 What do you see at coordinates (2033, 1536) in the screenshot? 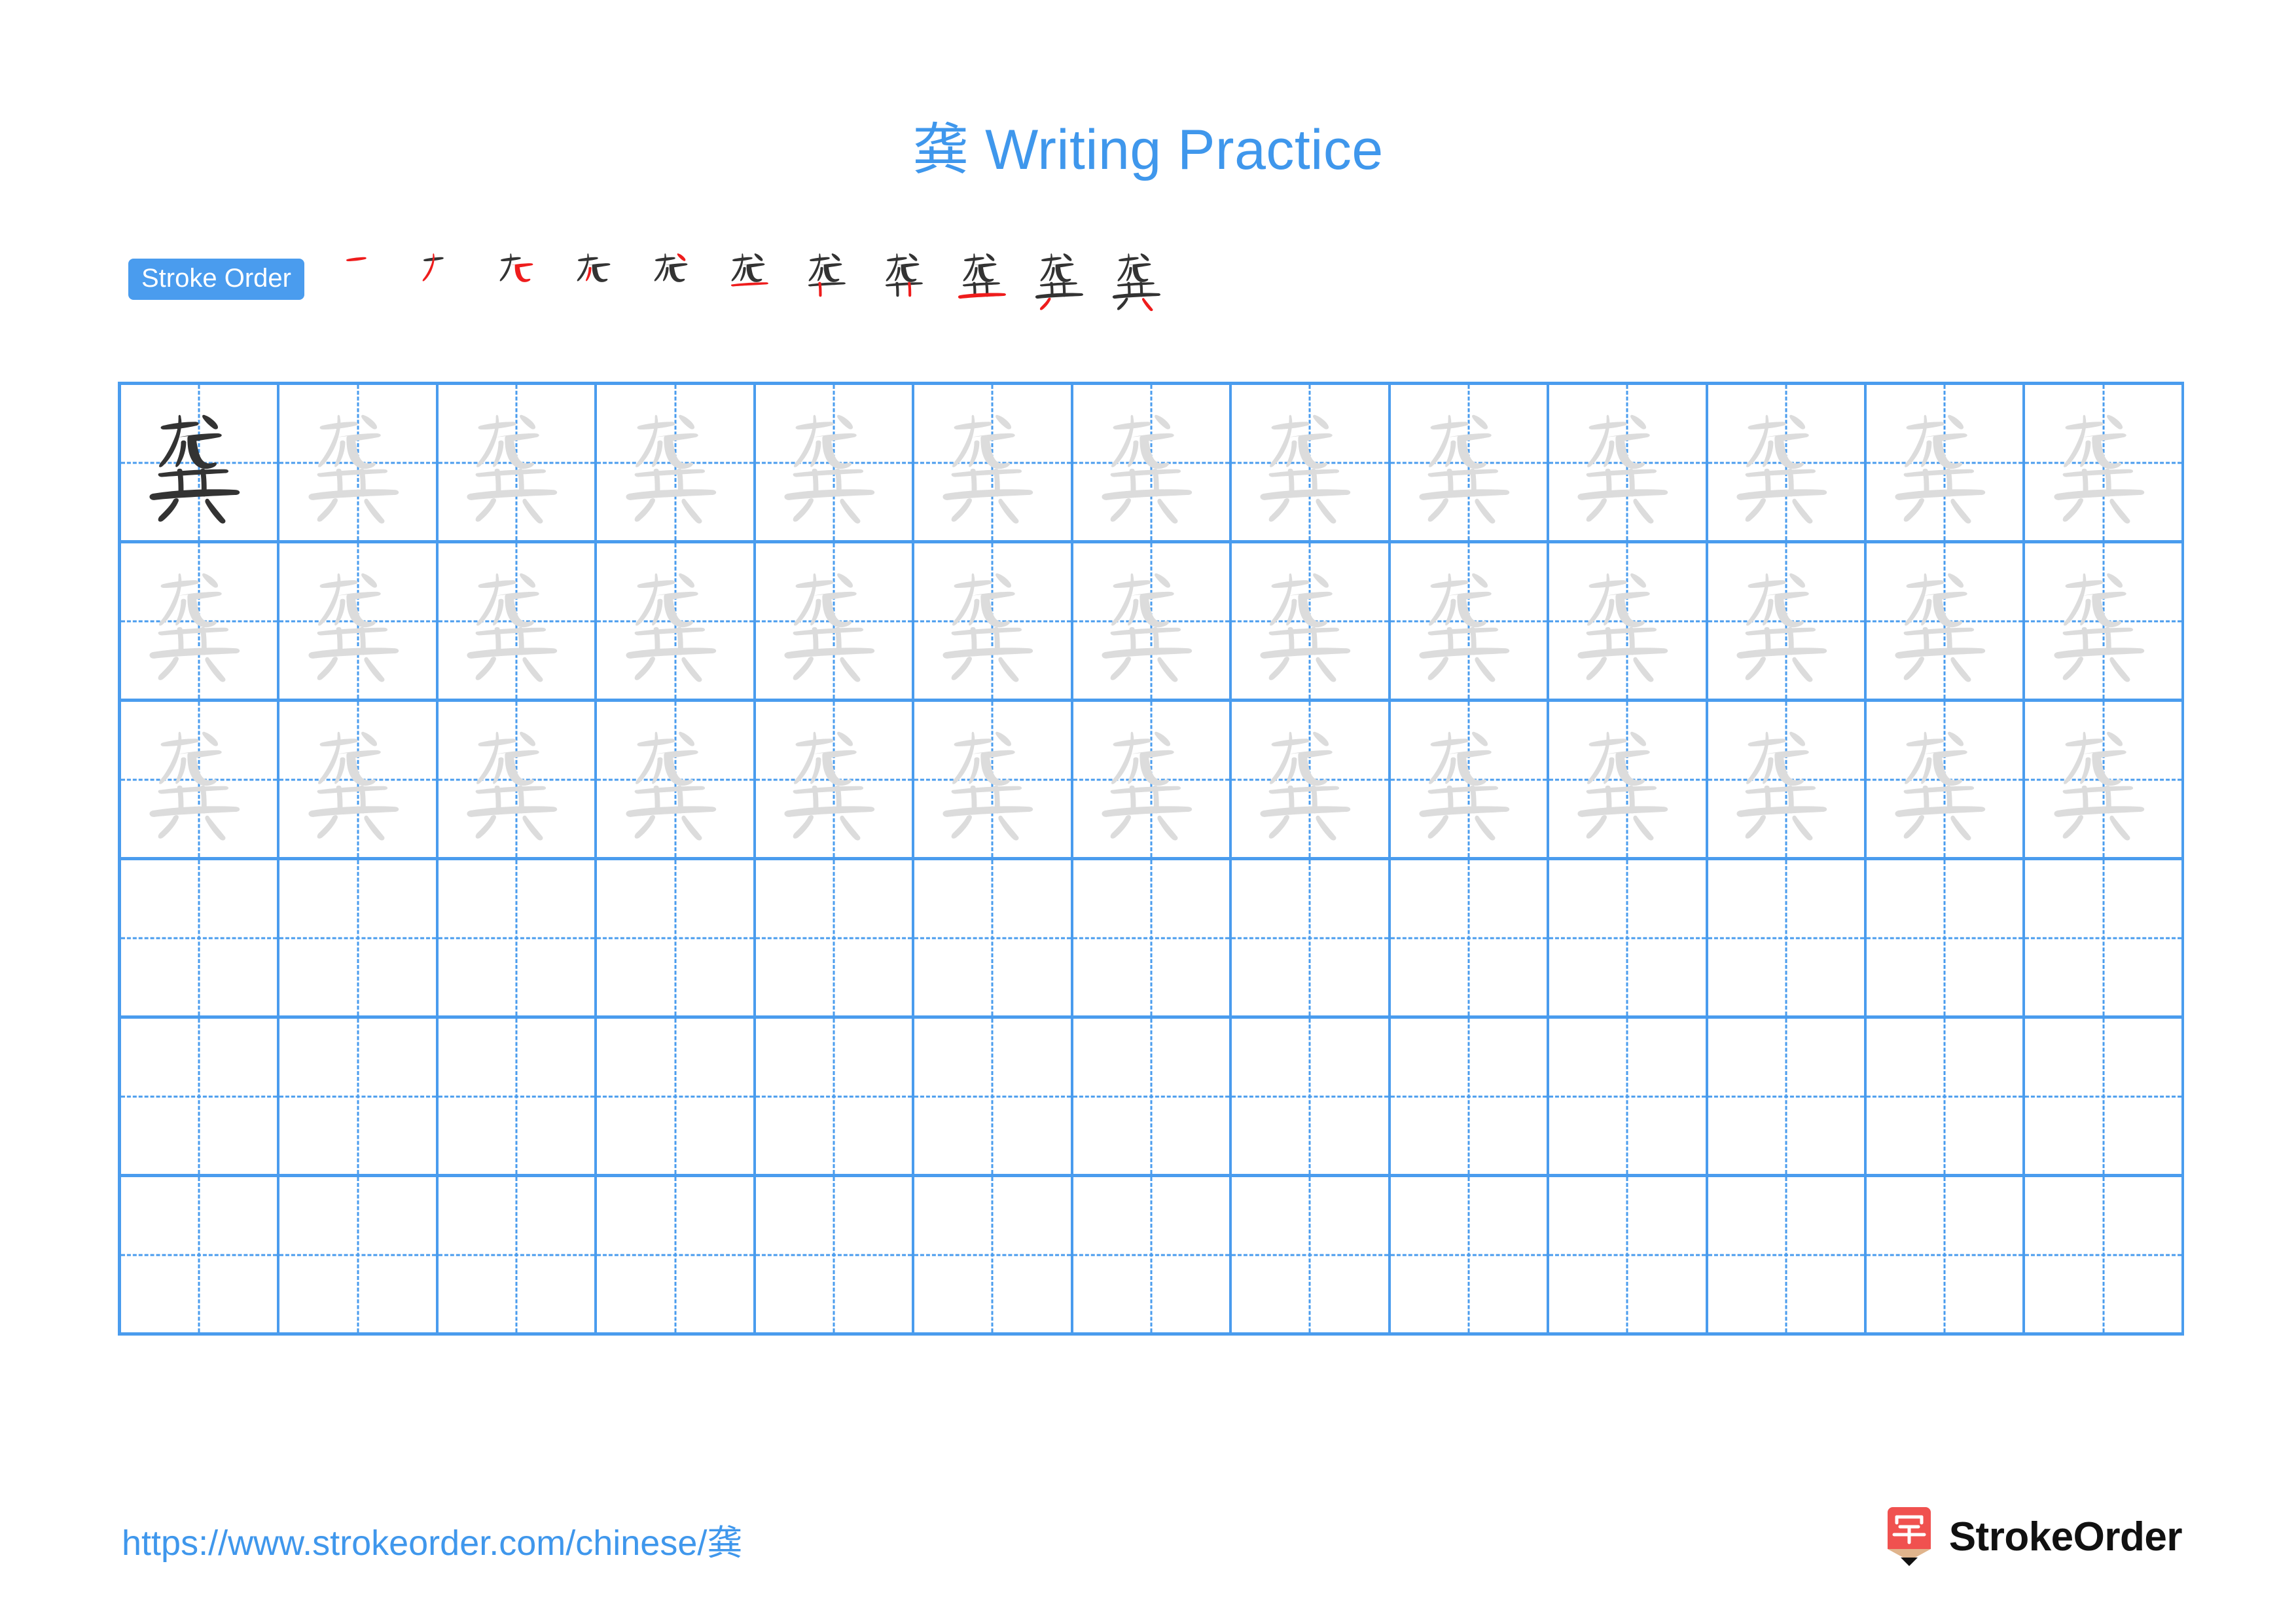
I see `footer-logo: StrokeOrder` at bounding box center [2033, 1536].